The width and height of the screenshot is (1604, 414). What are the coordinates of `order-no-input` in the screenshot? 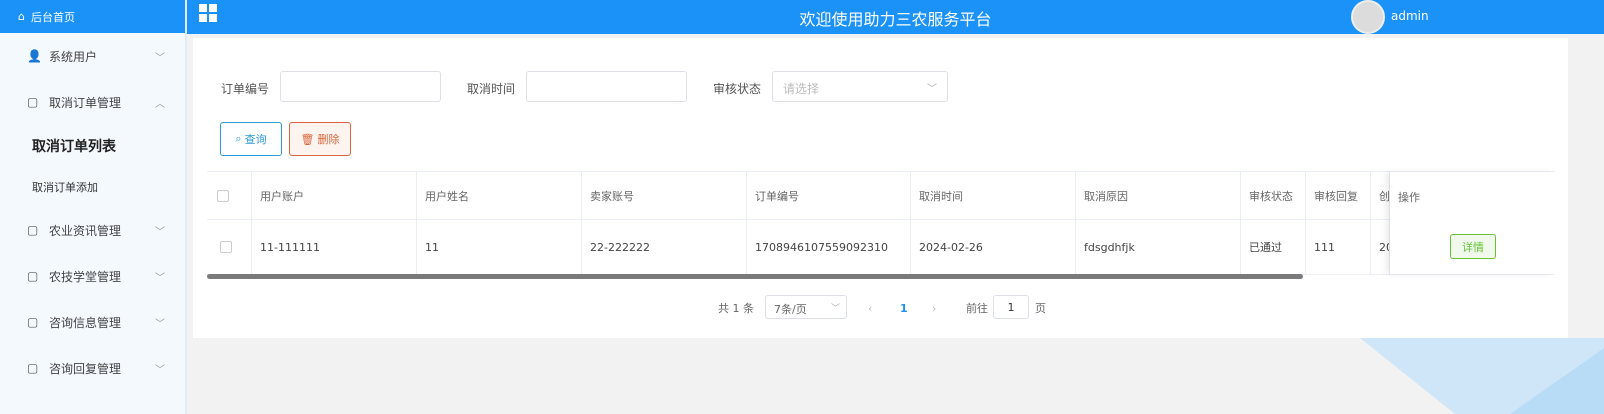 It's located at (360, 86).